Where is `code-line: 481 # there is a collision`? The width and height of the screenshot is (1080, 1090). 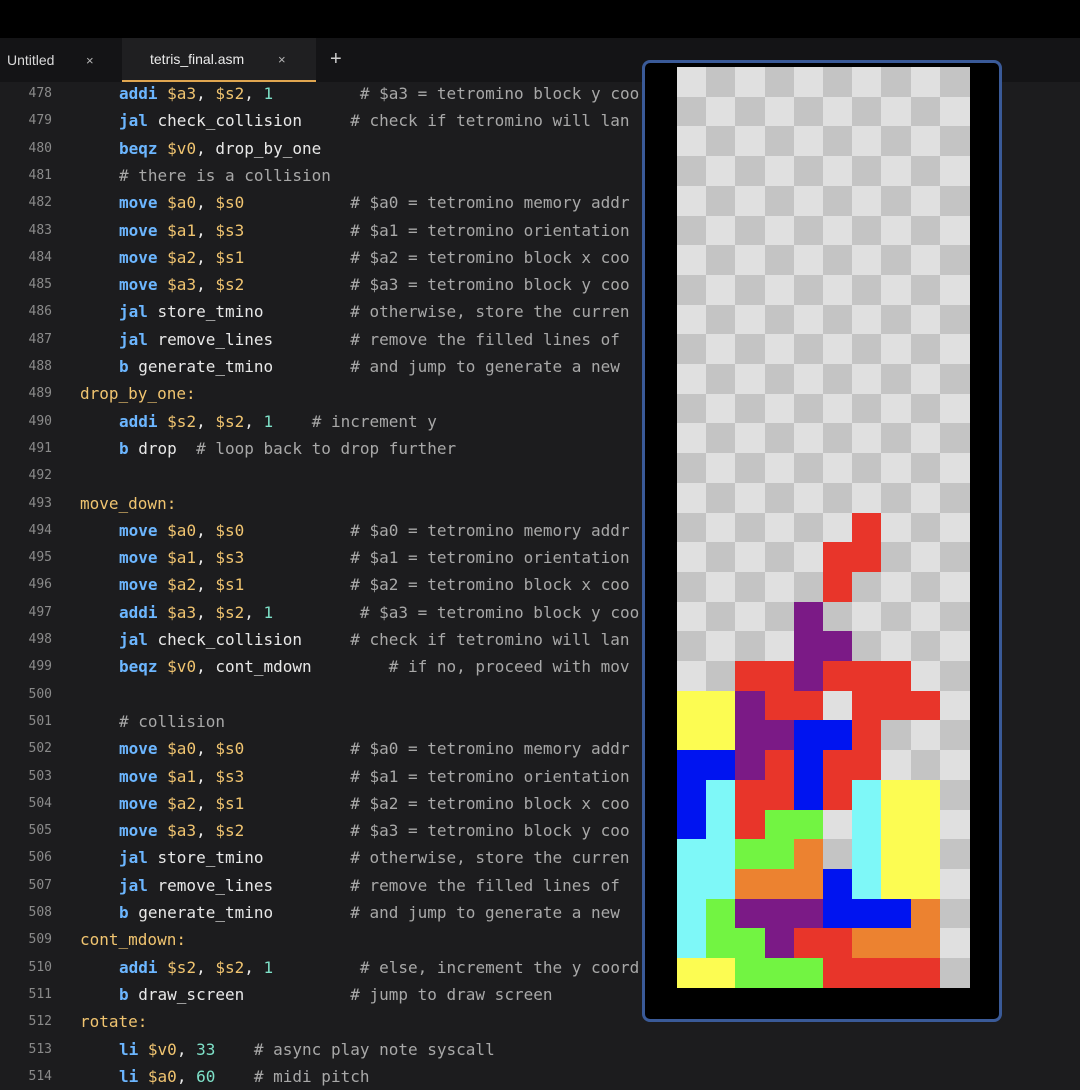
code-line: 481 # there is a collision is located at coordinates (320, 175).